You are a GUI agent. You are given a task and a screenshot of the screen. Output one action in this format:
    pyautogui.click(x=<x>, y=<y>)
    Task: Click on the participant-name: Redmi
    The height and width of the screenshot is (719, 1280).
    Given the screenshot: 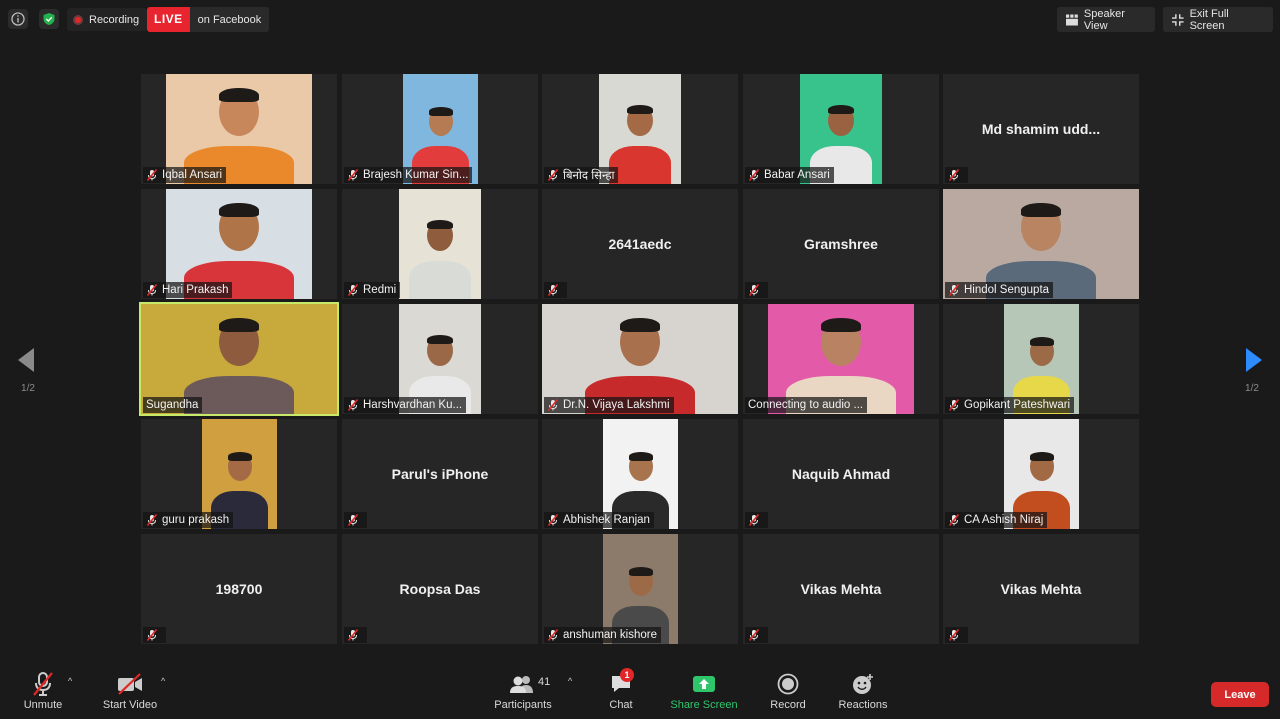 What is the action you would take?
    pyautogui.click(x=380, y=290)
    